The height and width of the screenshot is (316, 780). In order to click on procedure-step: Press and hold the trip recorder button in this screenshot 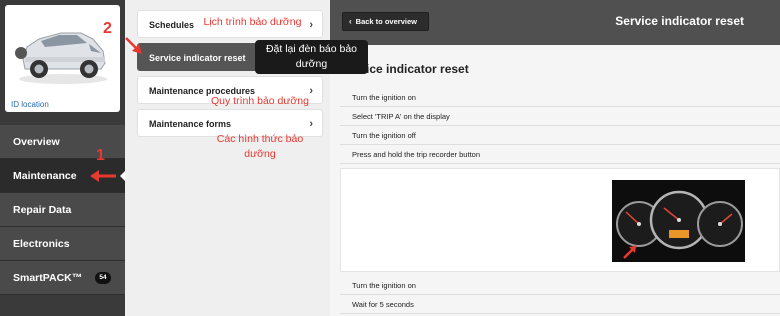, I will do `click(560, 154)`.